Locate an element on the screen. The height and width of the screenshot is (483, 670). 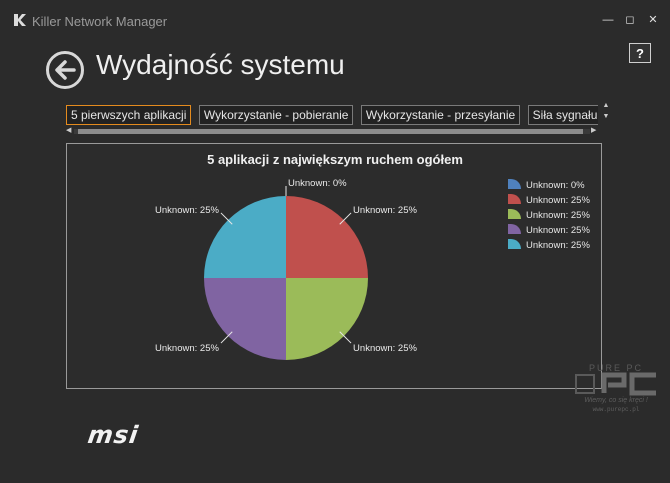
tab-top-5-apps: 5 pierwszych aplikacji is located at coordinates (129, 115).